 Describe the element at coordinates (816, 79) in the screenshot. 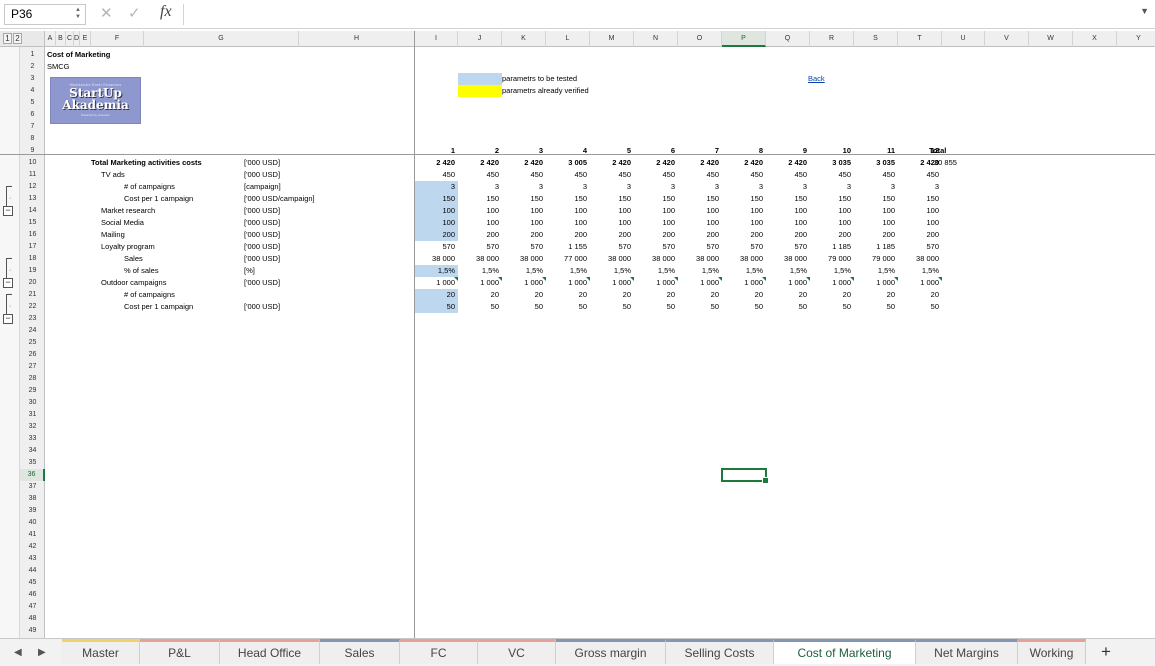

I see `back-link: Back` at that location.